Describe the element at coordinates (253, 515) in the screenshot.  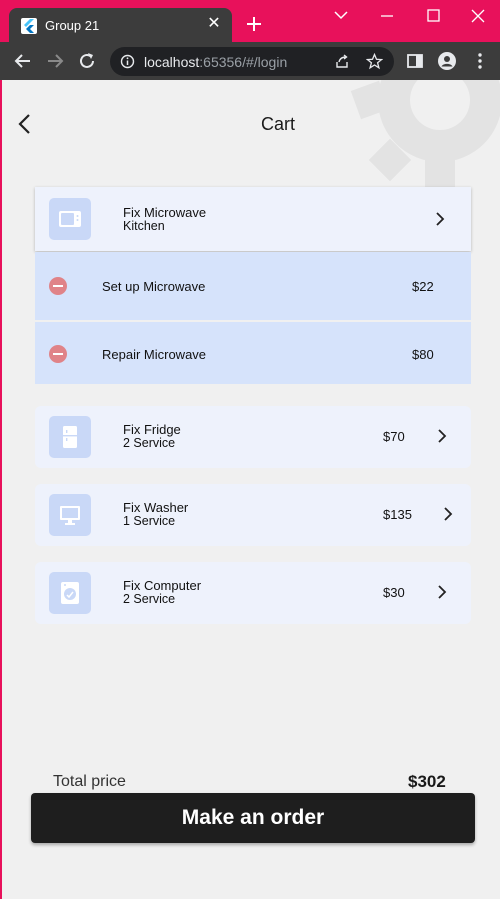
I see `cart-item-washer: Fix Washer 1 Service $135` at that location.